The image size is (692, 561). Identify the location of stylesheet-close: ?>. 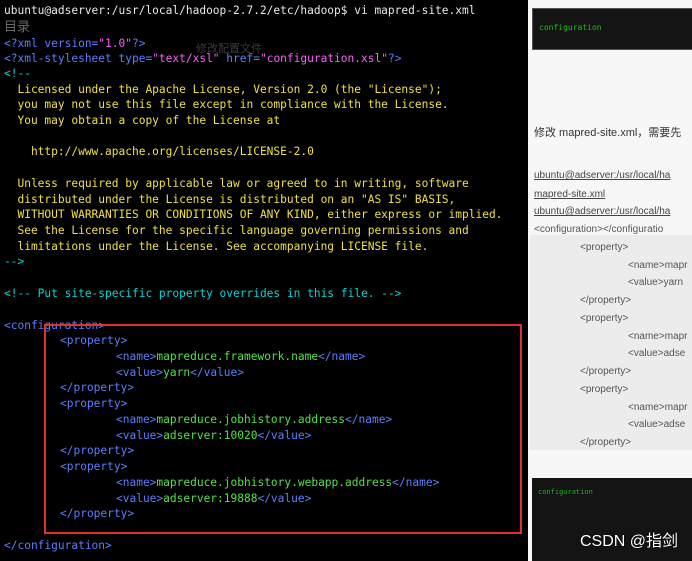
(394, 58).